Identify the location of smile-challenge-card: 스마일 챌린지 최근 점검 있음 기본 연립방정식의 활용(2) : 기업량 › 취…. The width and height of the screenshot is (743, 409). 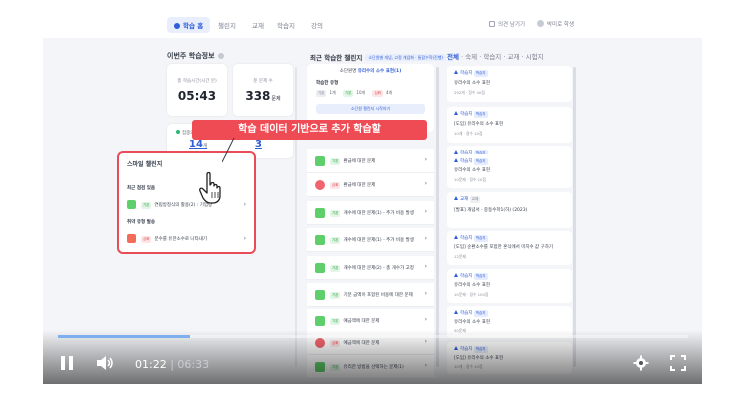
(186, 202).